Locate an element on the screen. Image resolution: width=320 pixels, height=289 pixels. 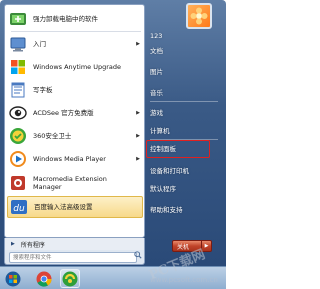
all-programs-button: ▶ 所有程序 is located at coordinates (74, 244).